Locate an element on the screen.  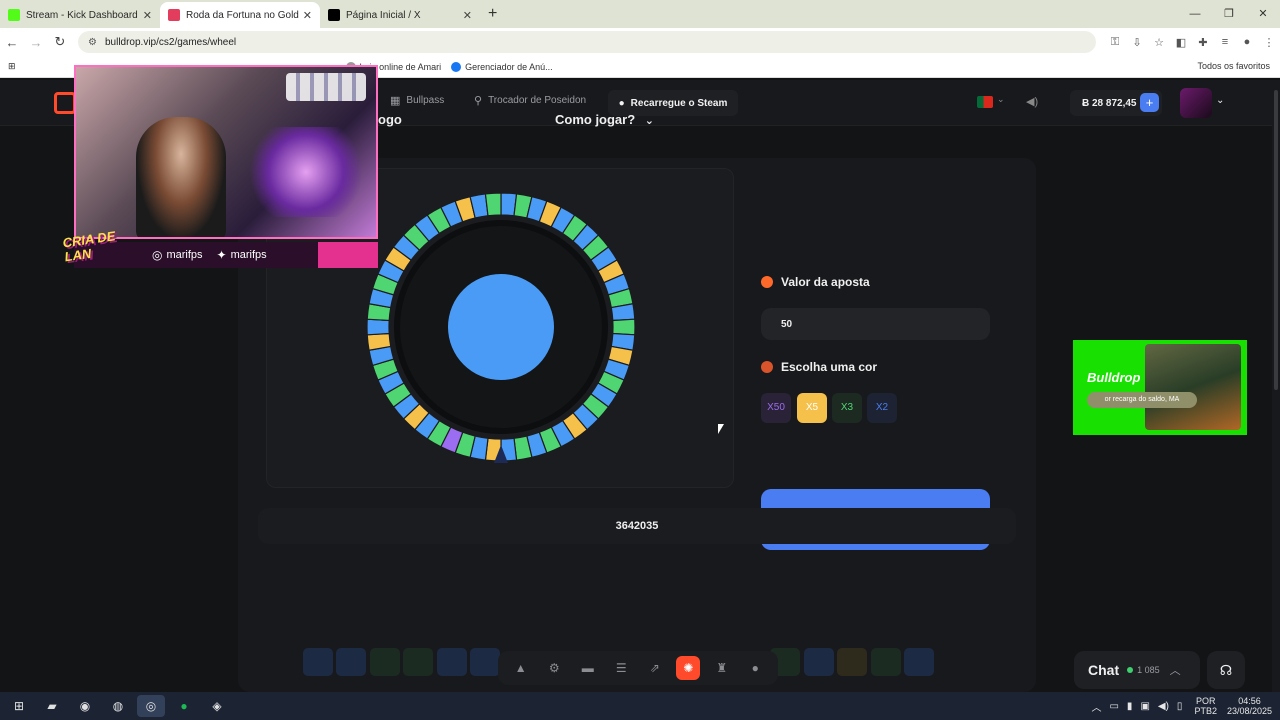
tab-kick-dashboard: Stream - Kick Dashboard ✕ is located at coordinates (80, 15).